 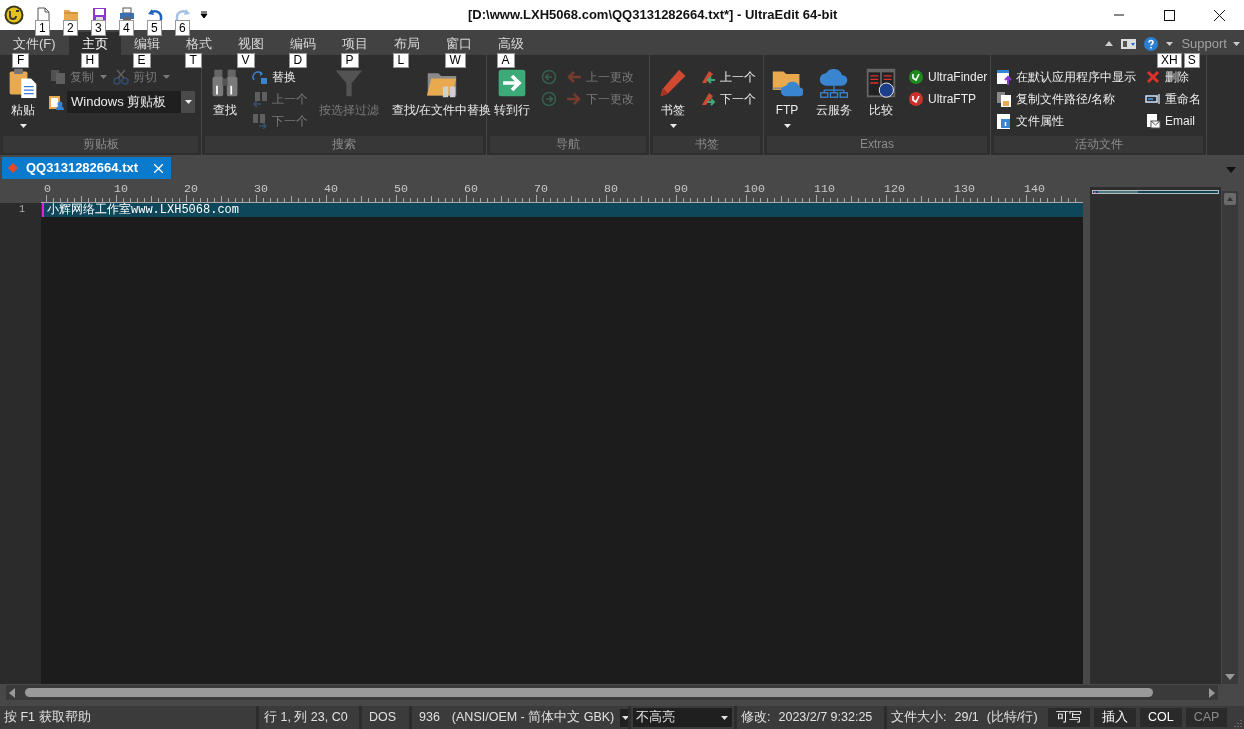 I want to click on ruler-label: 40, so click(x=331, y=189).